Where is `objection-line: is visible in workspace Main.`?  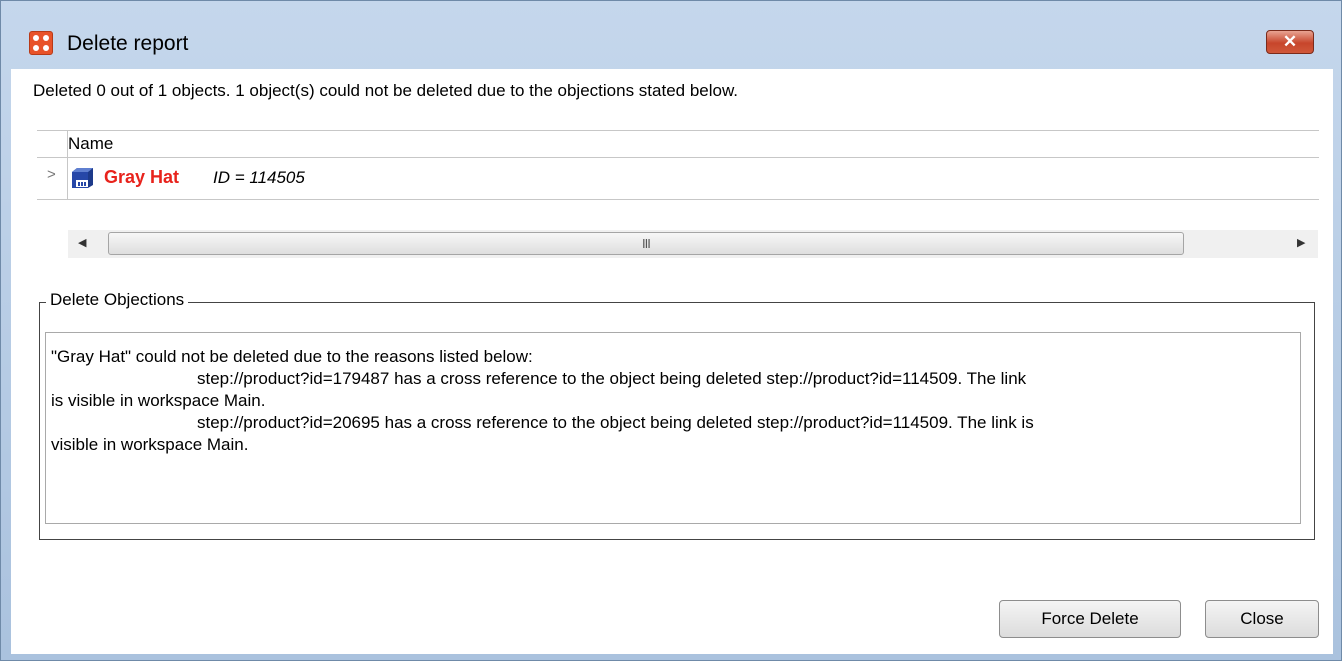 objection-line: is visible in workspace Main. is located at coordinates (158, 400).